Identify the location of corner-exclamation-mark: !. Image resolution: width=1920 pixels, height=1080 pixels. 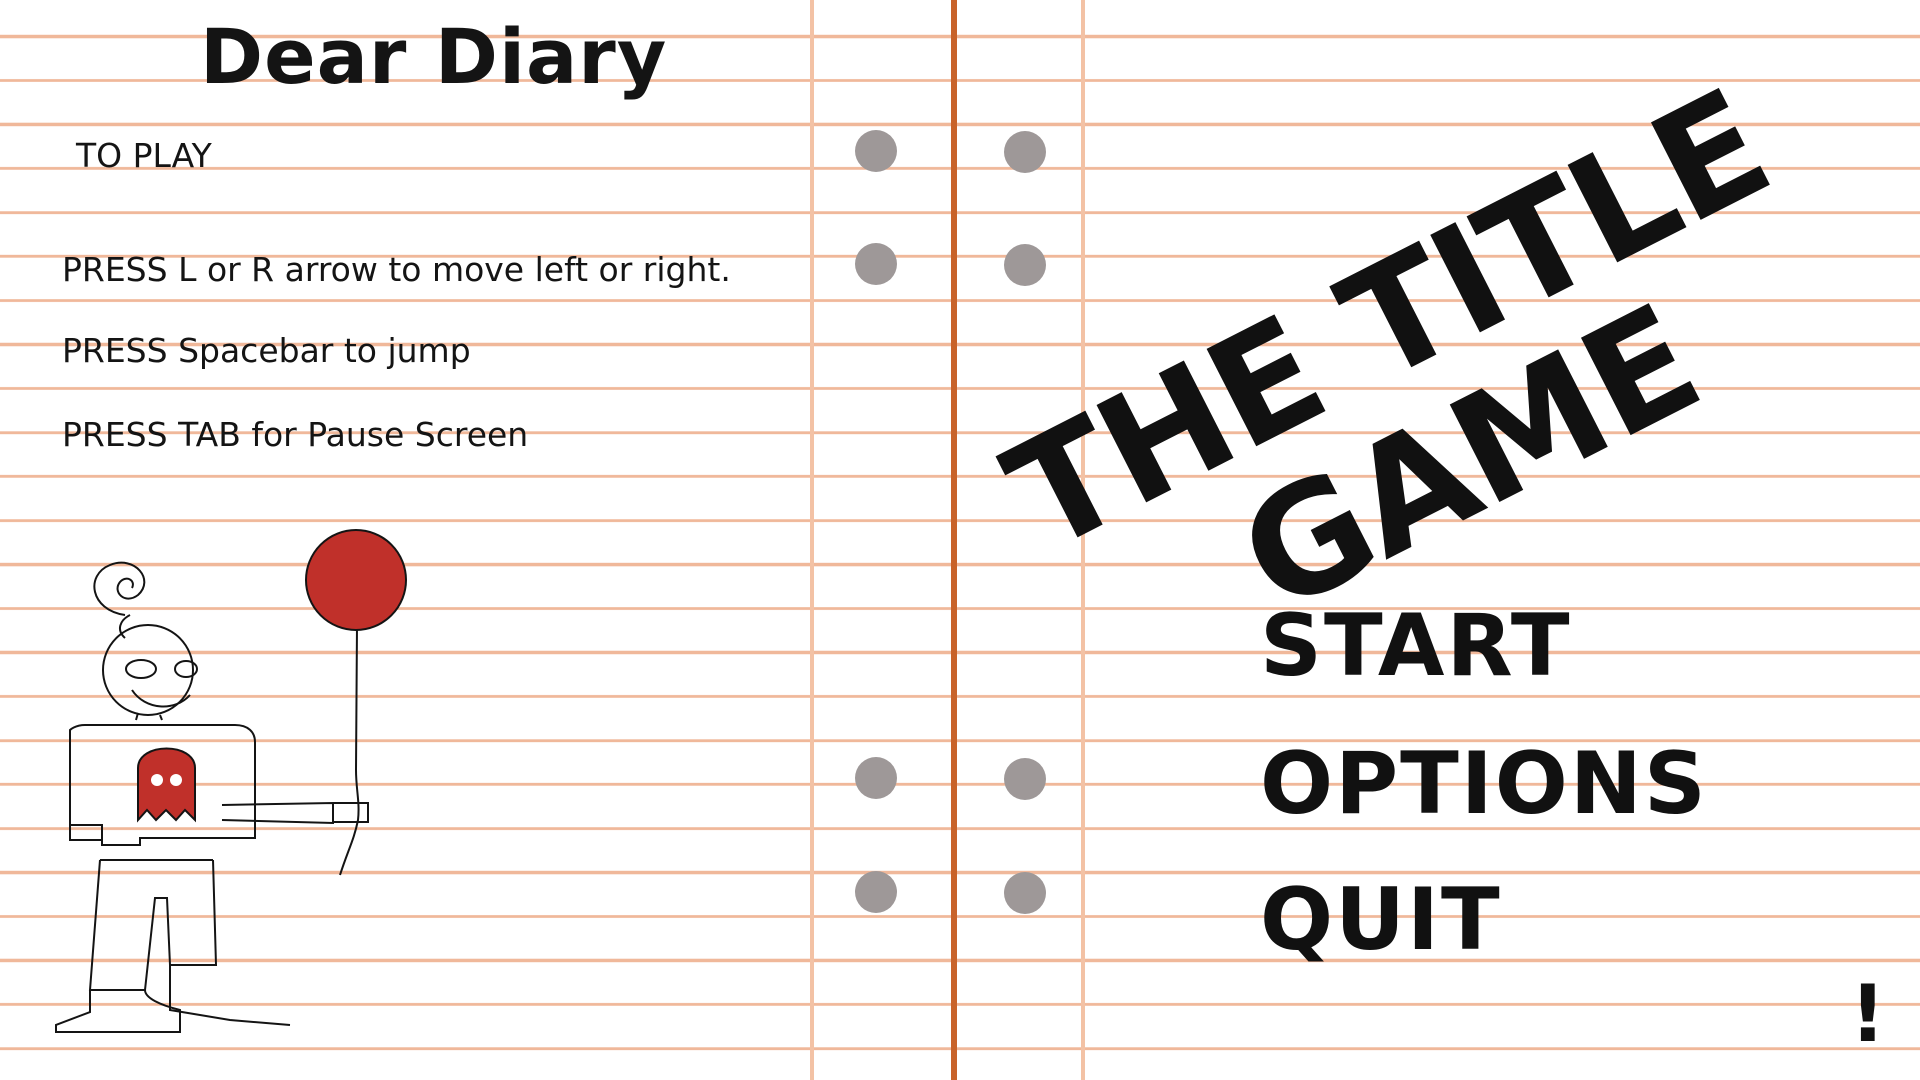
(1868, 1015).